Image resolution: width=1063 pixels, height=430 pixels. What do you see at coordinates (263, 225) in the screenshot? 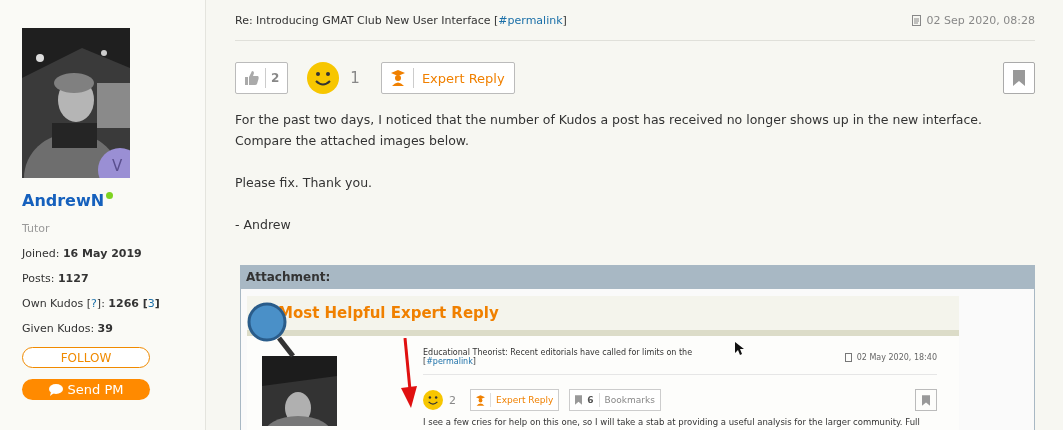
I see `post-paragraph: - Andrew` at bounding box center [263, 225].